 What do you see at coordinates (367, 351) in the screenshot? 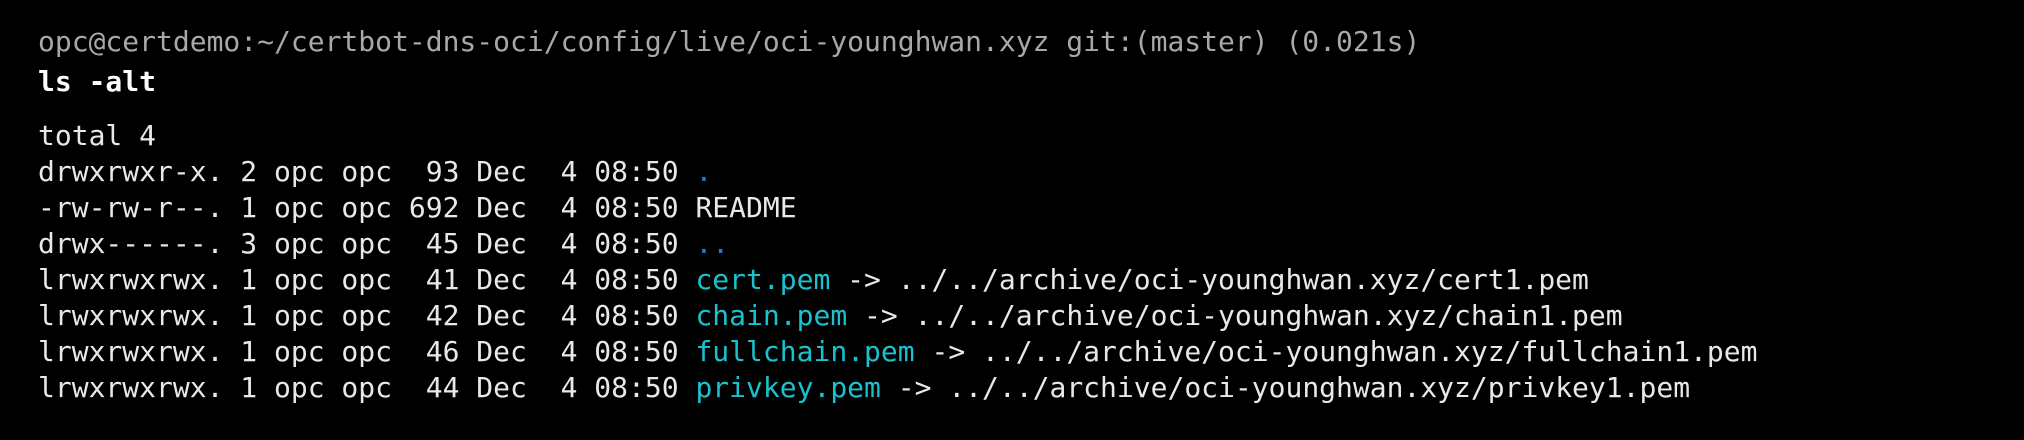
I see `entry-meta: lrwxrwxrwx. 1 opc opc 46 Dec 4 08:50` at bounding box center [367, 351].